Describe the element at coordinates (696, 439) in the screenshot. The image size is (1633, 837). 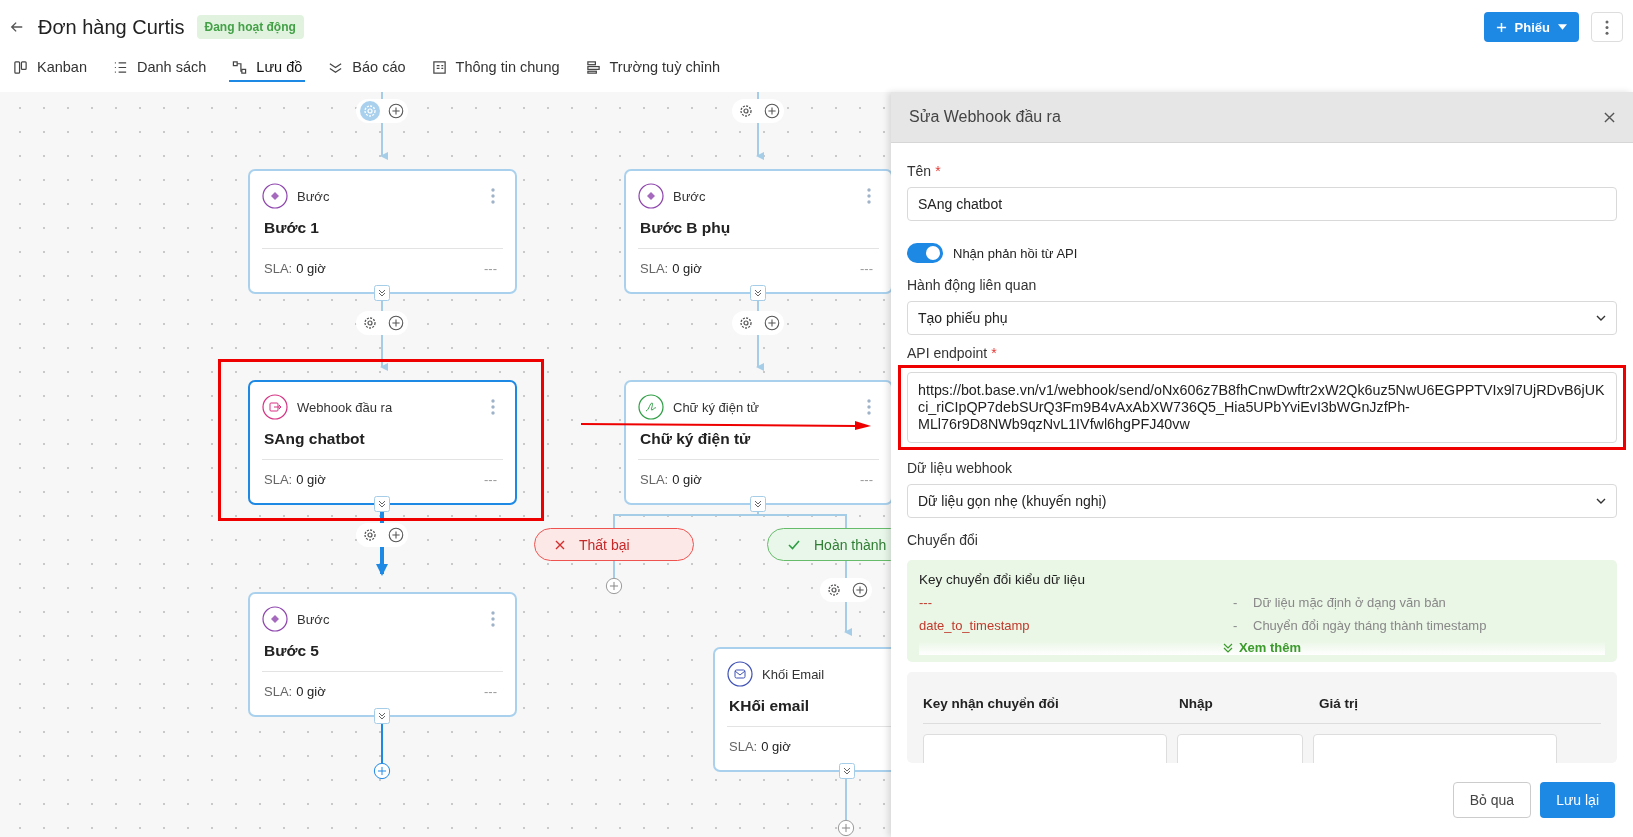
I see `node-title: Chữ ký điện tử` at that location.